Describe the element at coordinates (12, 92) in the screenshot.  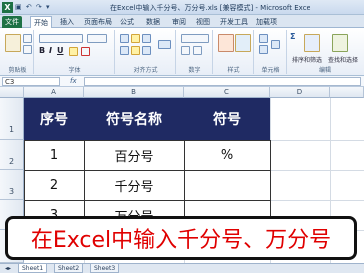
I see `select-all-corner` at that location.